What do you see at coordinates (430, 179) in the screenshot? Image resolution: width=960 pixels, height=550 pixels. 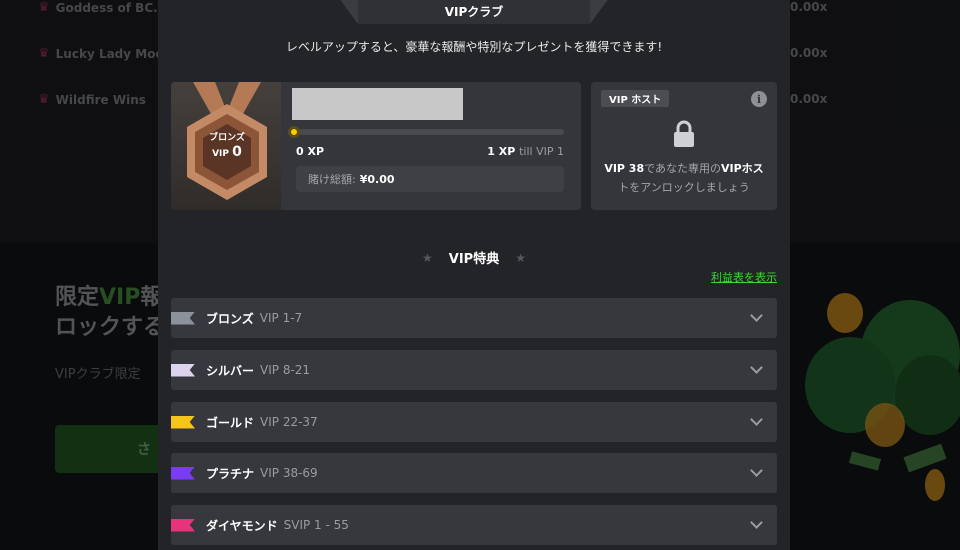 I see `total-wager: 賭け総額: ¥0.00` at bounding box center [430, 179].